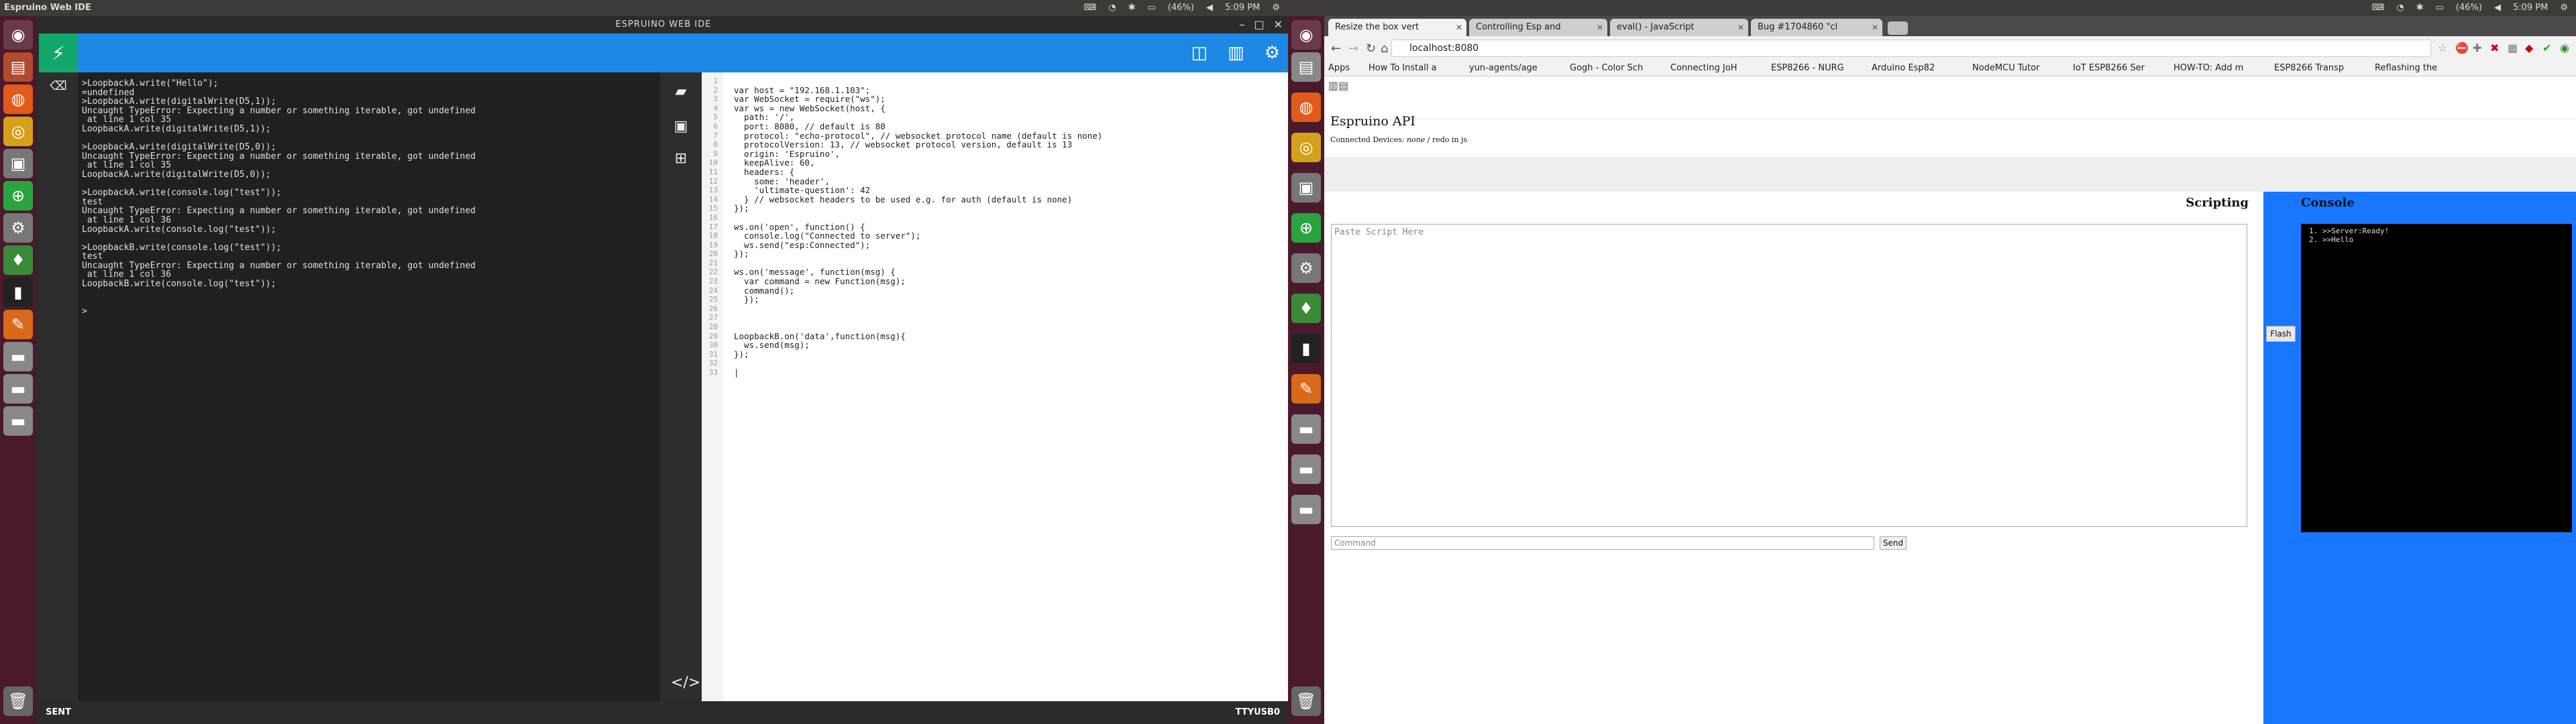 This screenshot has height=724, width=2576. Describe the element at coordinates (1241, 25) in the screenshot. I see `minimize-icon: –` at that location.